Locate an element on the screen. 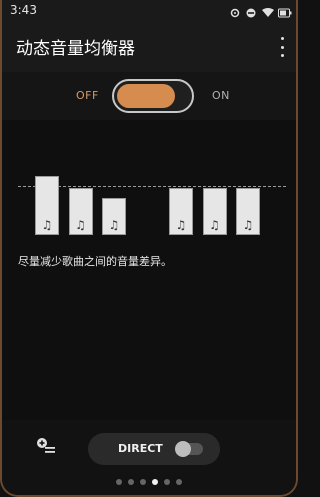 The image size is (320, 497). power-off-label: OFF is located at coordinates (87, 95).